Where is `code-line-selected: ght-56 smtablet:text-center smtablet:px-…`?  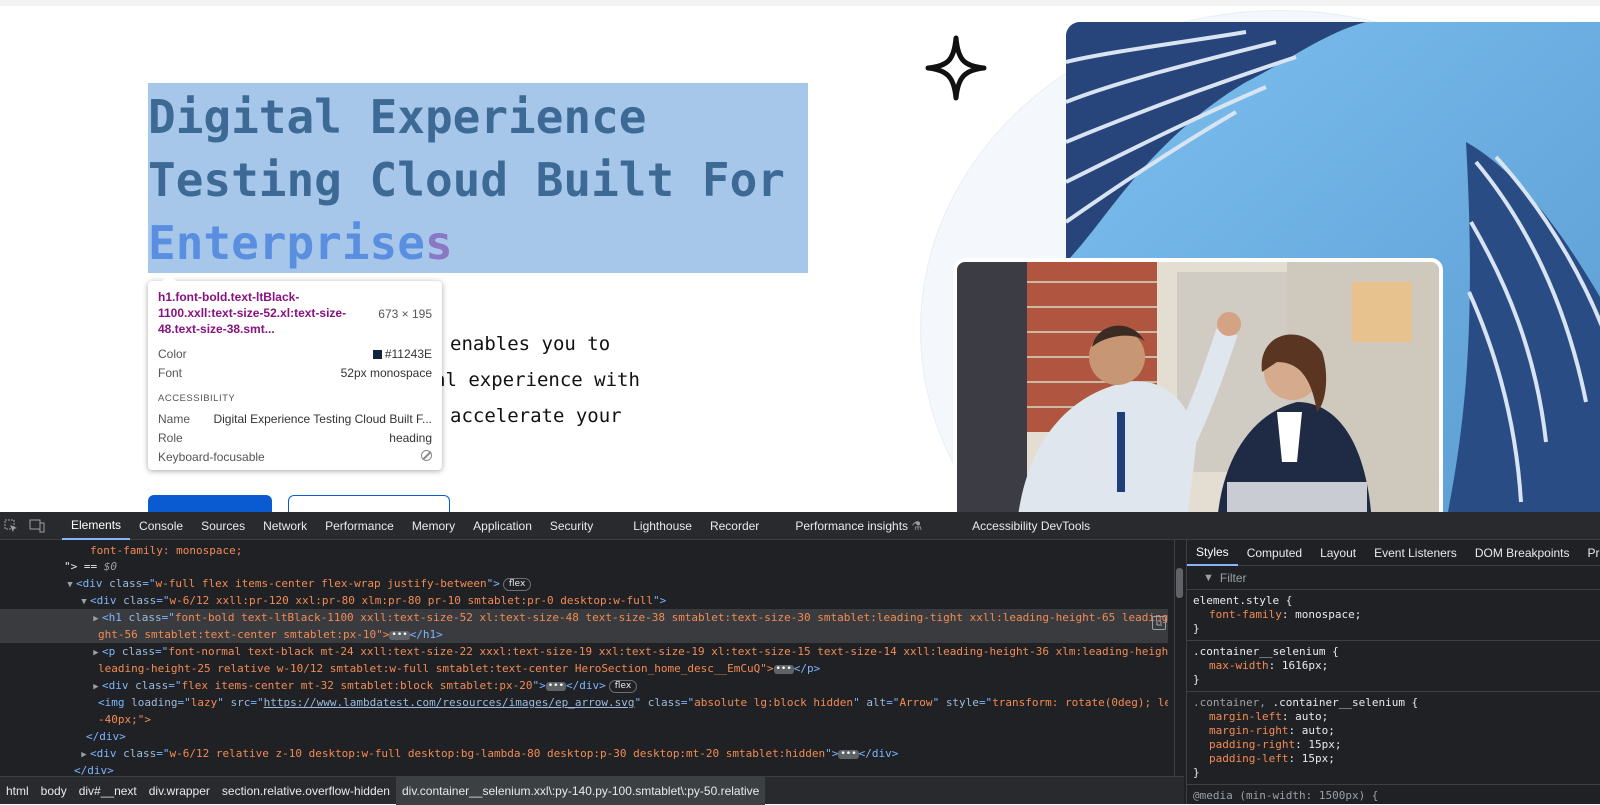
code-line-selected: ght-56 smtablet:text-center smtablet:px-… is located at coordinates (584, 634).